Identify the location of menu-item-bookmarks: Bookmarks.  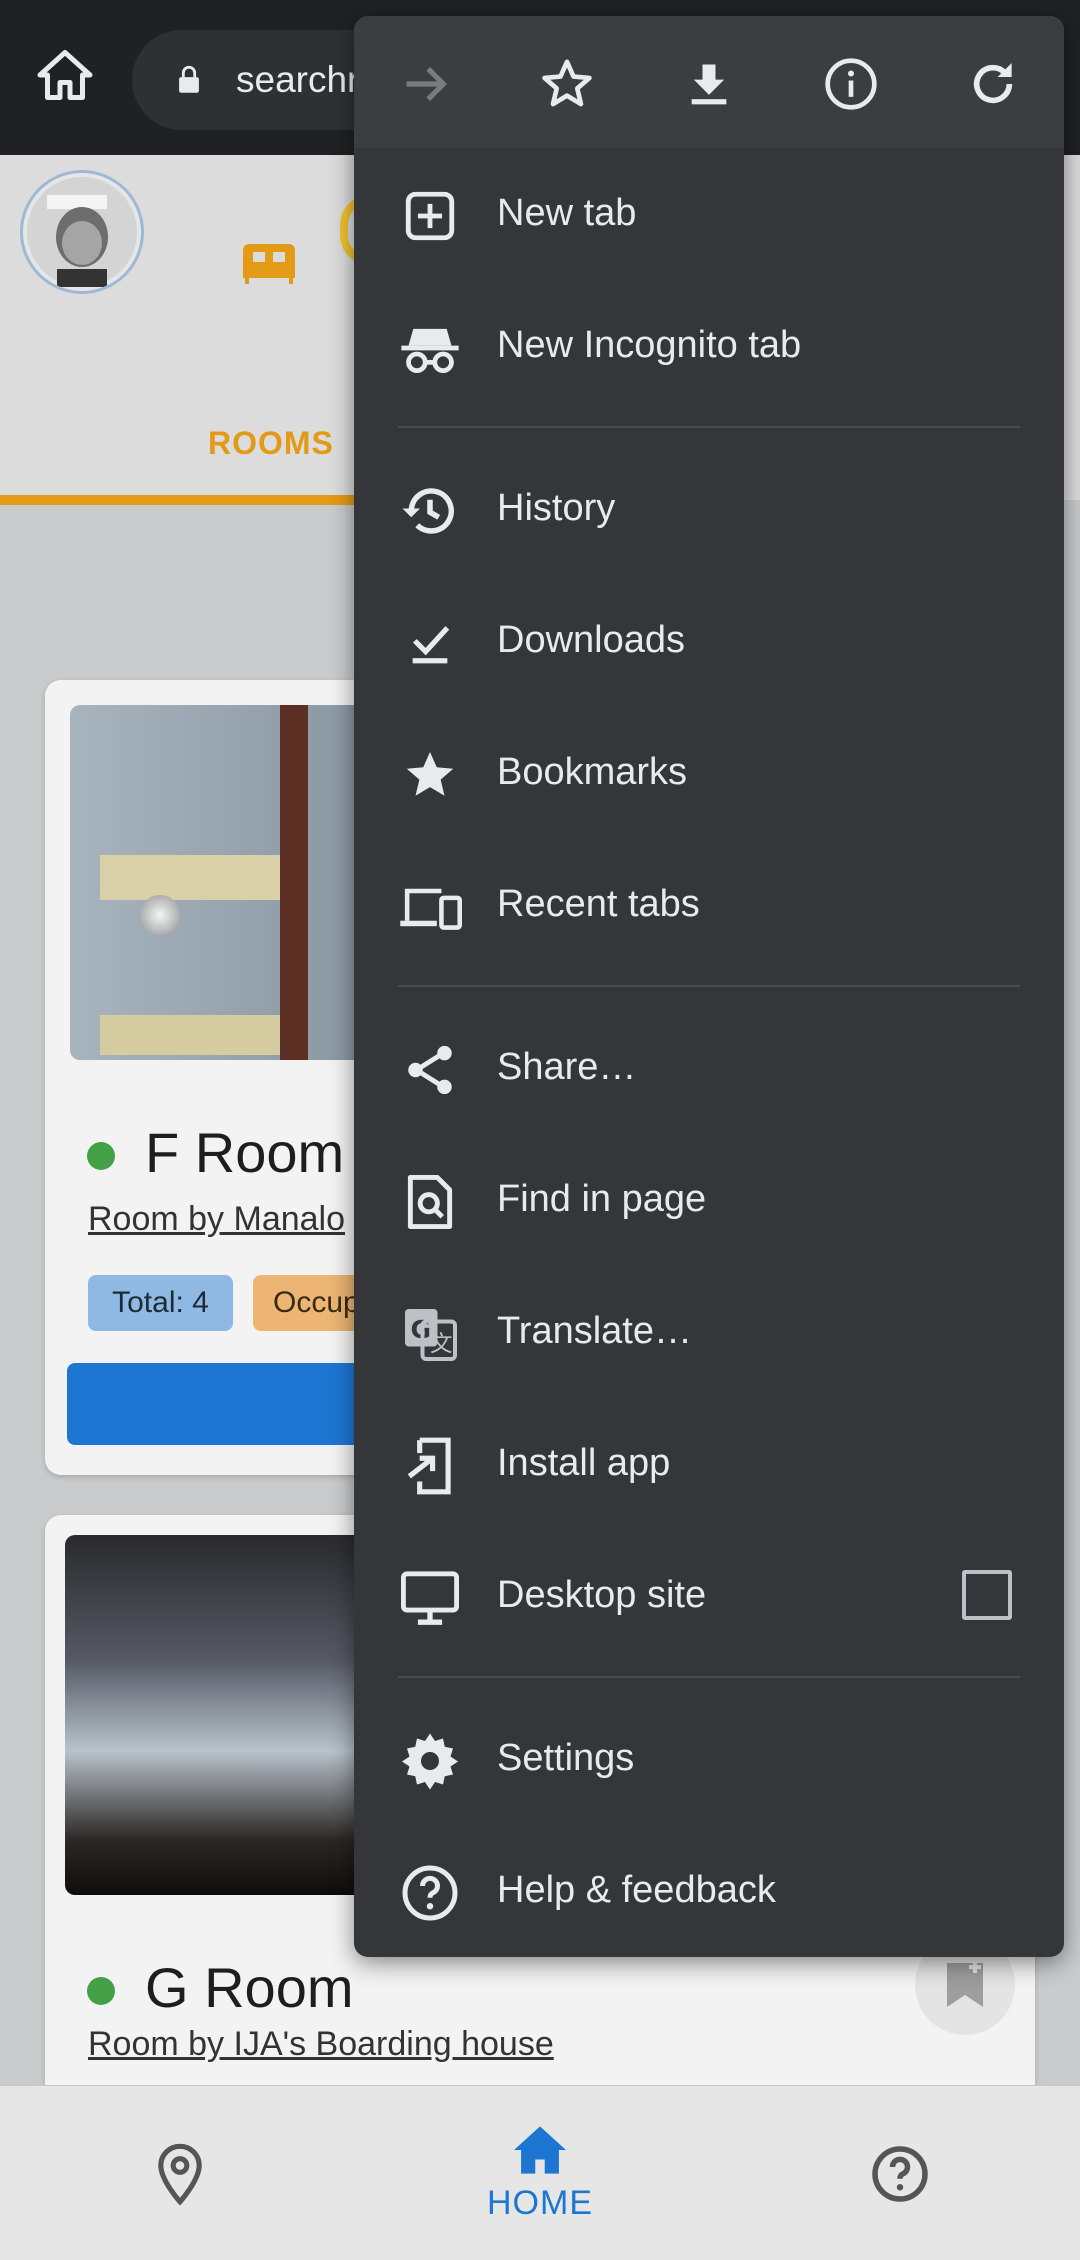
(709, 773).